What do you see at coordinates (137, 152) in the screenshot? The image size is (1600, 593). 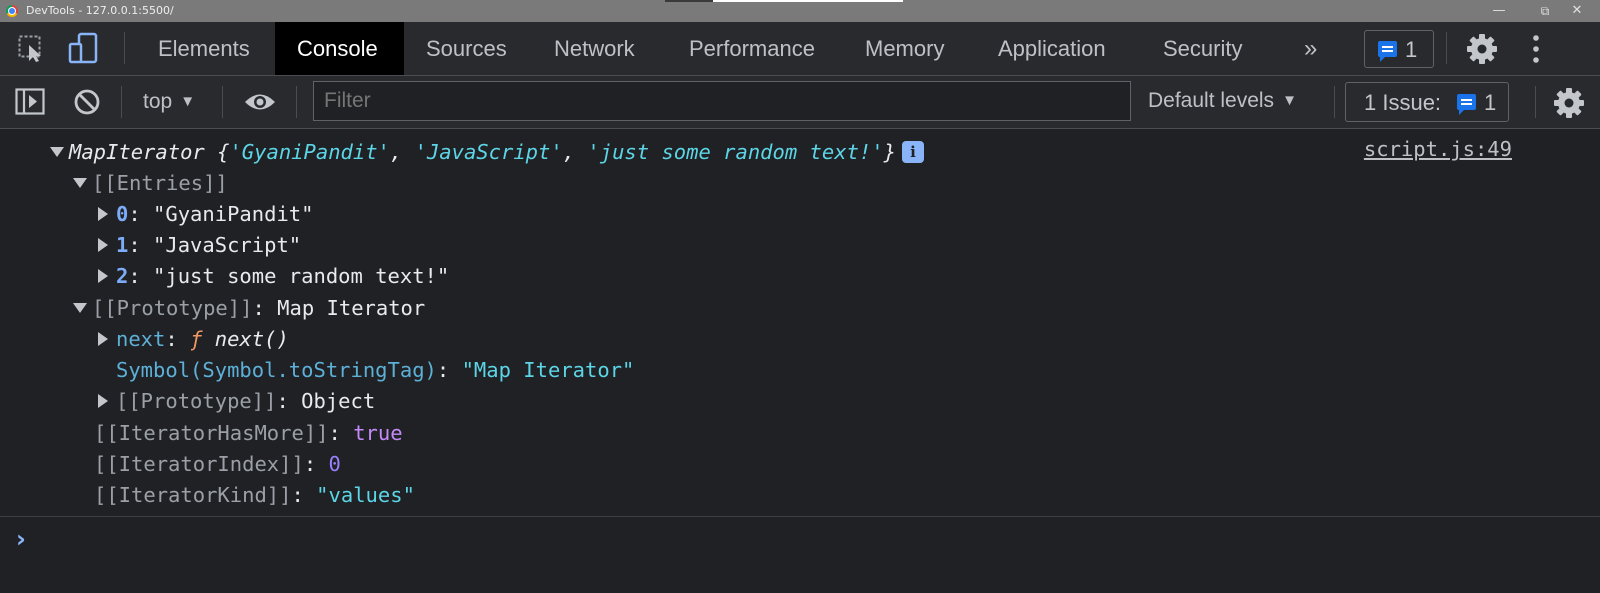 I see `object-type: MapIterator` at bounding box center [137, 152].